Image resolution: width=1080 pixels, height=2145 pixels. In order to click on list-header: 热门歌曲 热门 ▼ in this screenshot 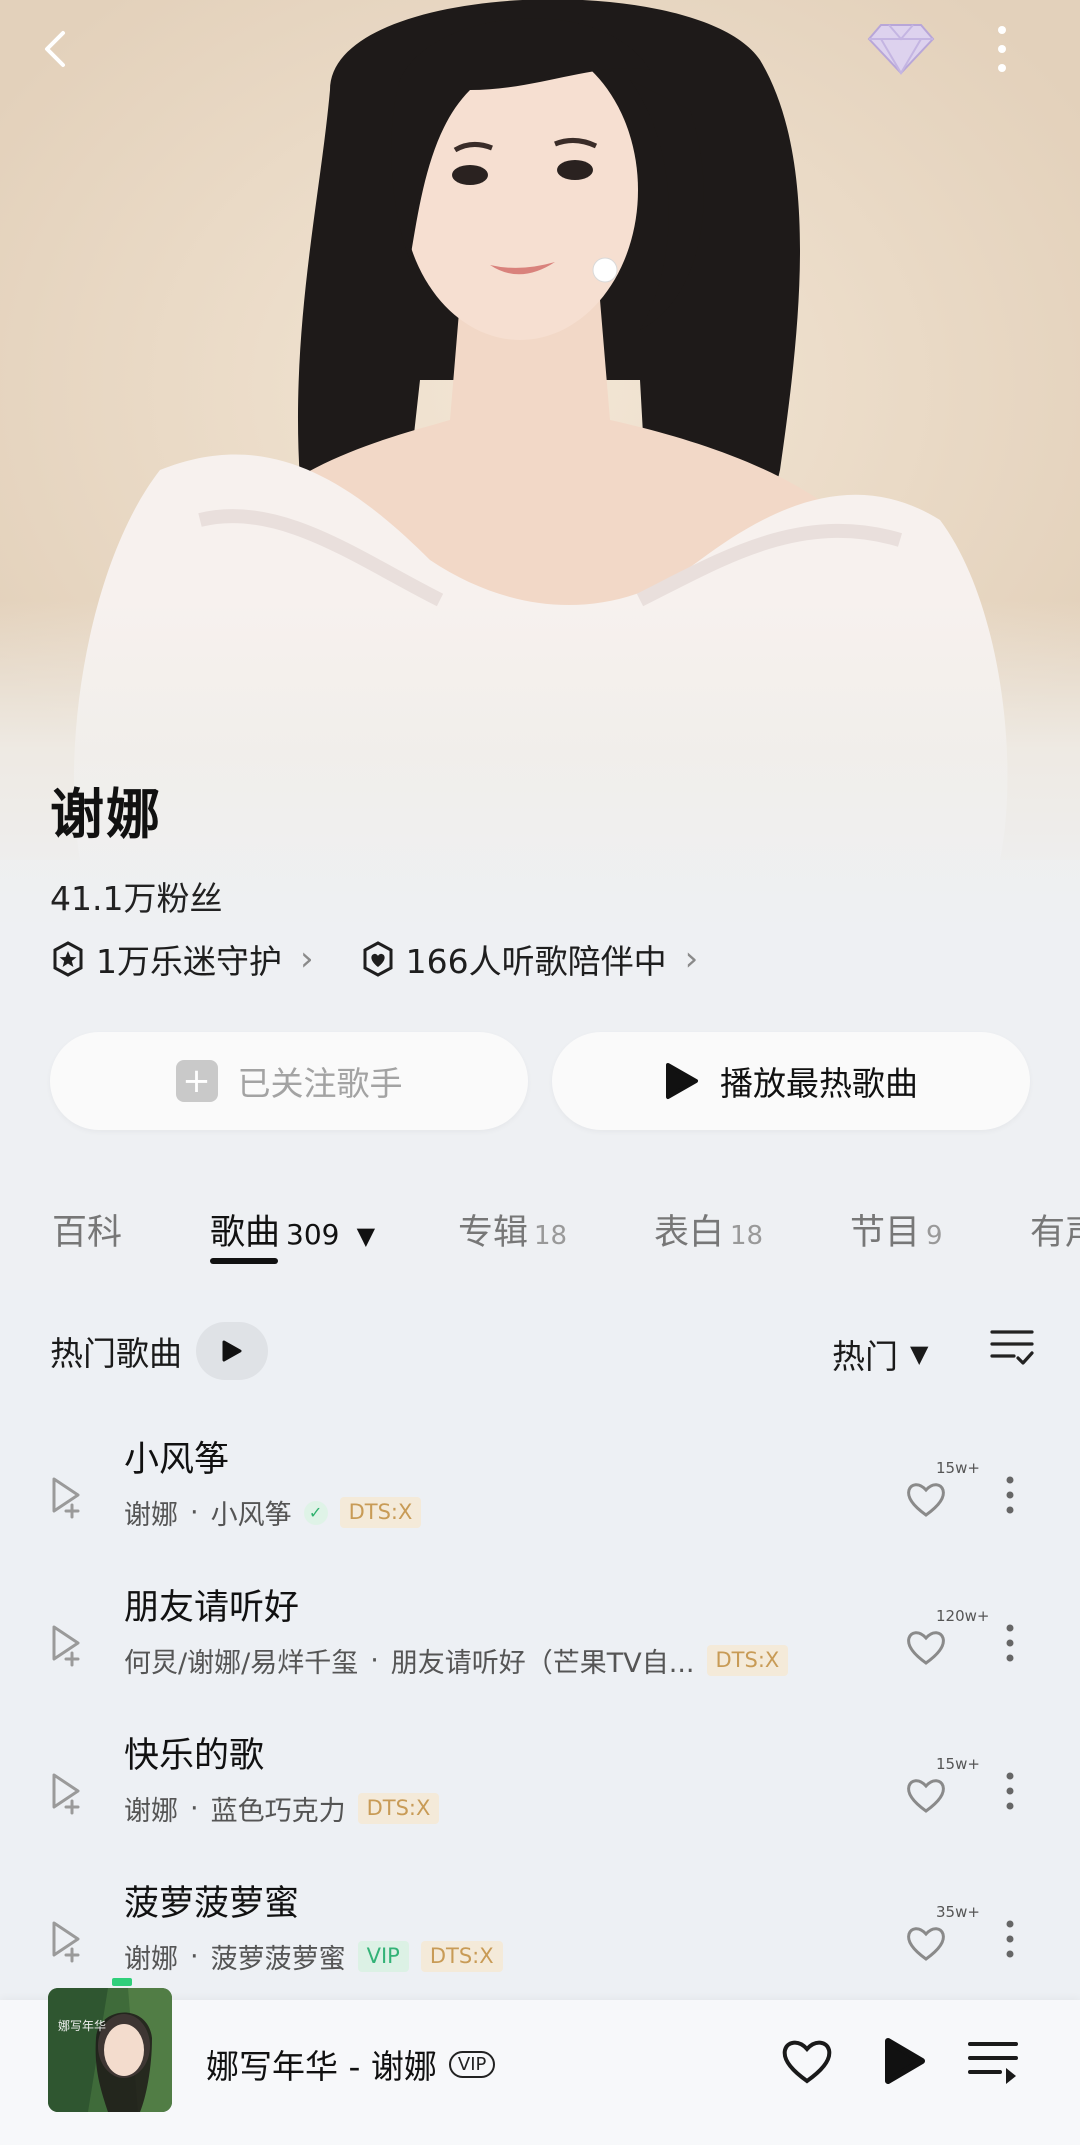, I will do `click(542, 1351)`.